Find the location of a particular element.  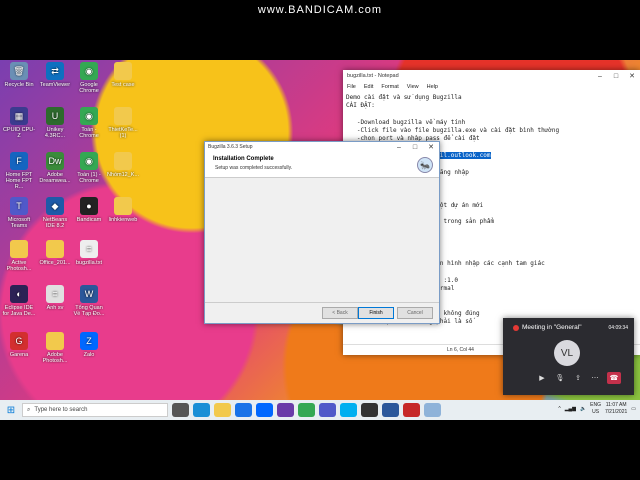

desktop-icon: ◉ Toán (1) - Chrome is located at coordinates (89, 168).